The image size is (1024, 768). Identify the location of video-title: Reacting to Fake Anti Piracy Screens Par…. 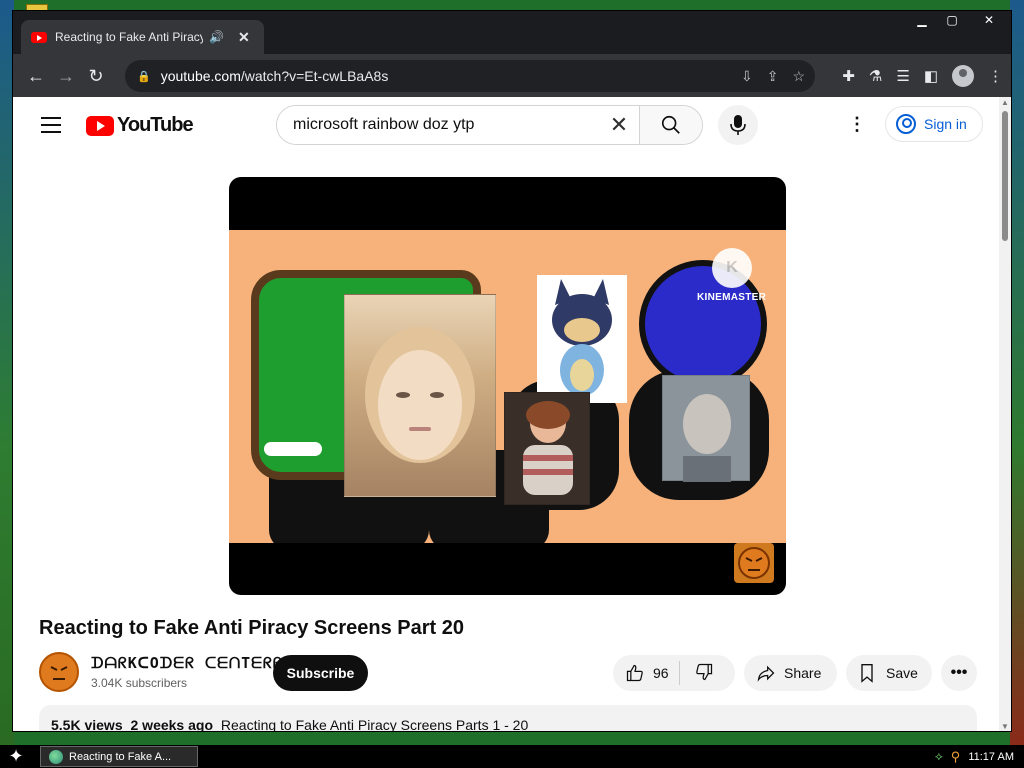
(251, 628).